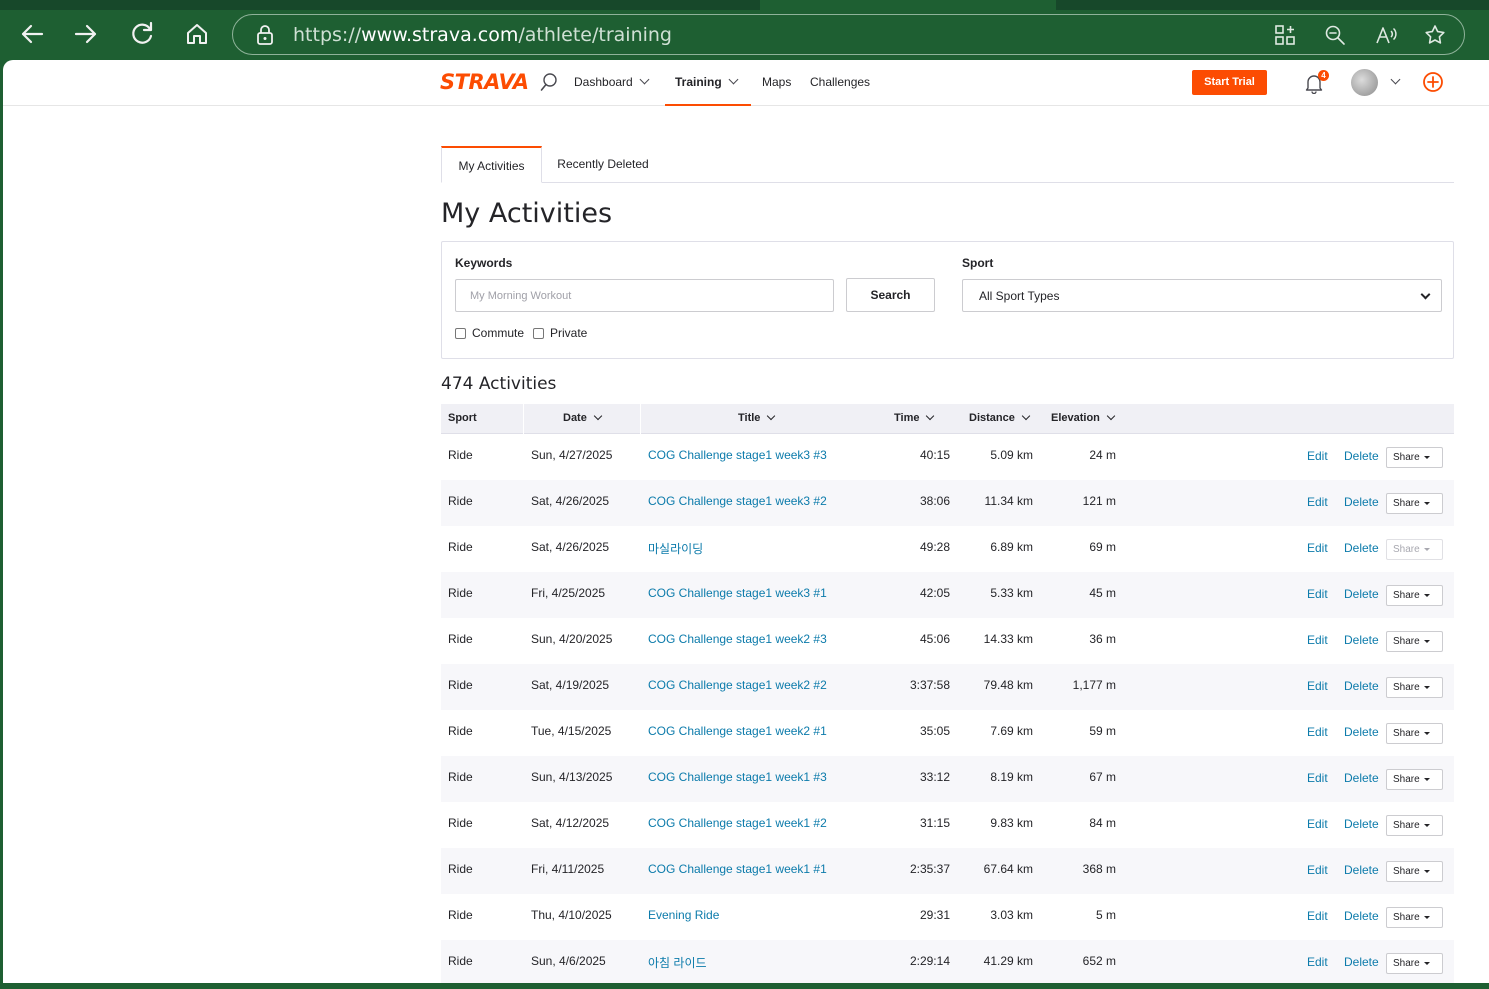 The height and width of the screenshot is (989, 1489). What do you see at coordinates (644, 295) in the screenshot?
I see `keywords-input: My Morning Workout` at bounding box center [644, 295].